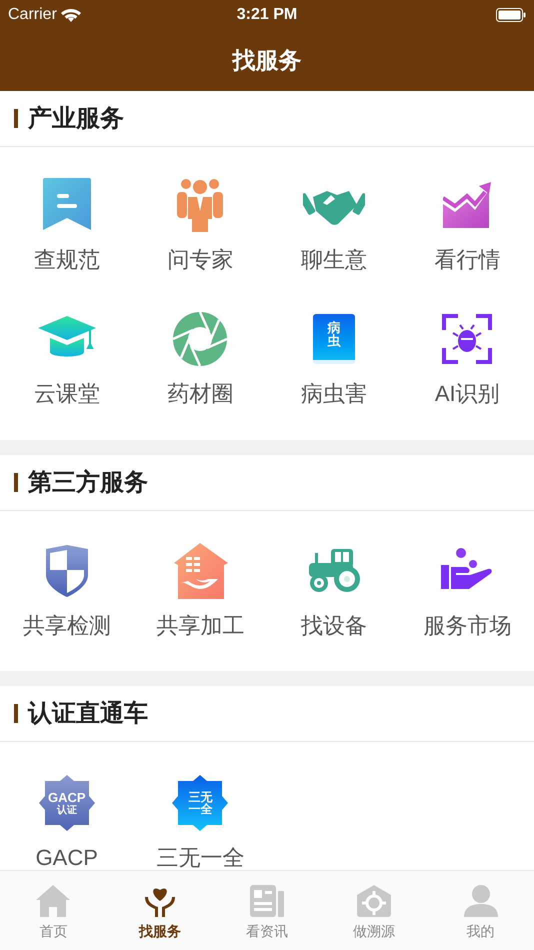 This screenshot has width=534, height=950. What do you see at coordinates (200, 571) in the screenshot?
I see `house-hand-icon` at bounding box center [200, 571].